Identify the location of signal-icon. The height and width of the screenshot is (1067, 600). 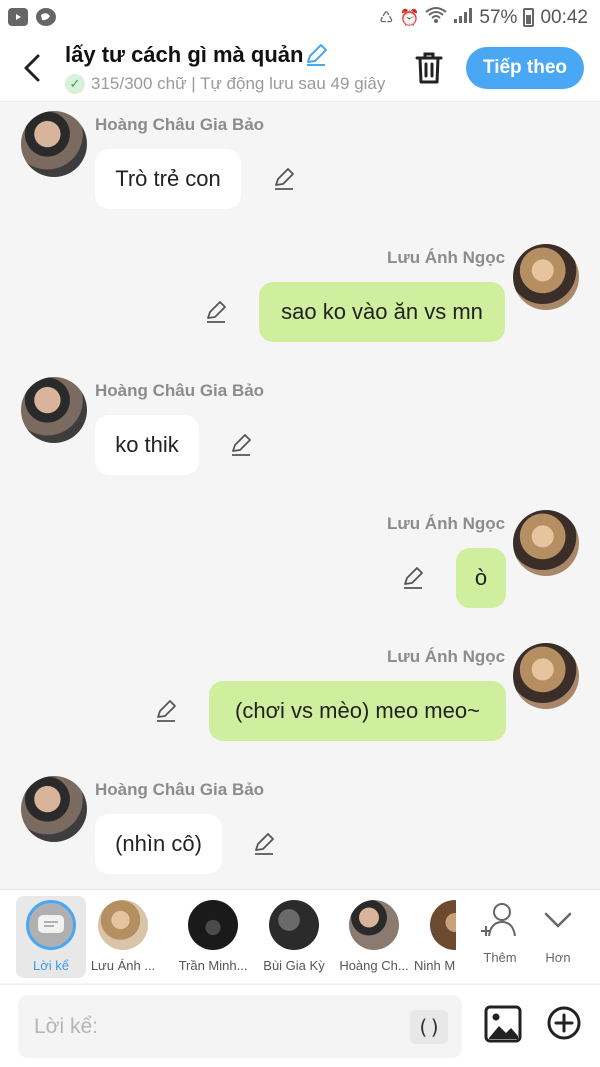
(463, 17).